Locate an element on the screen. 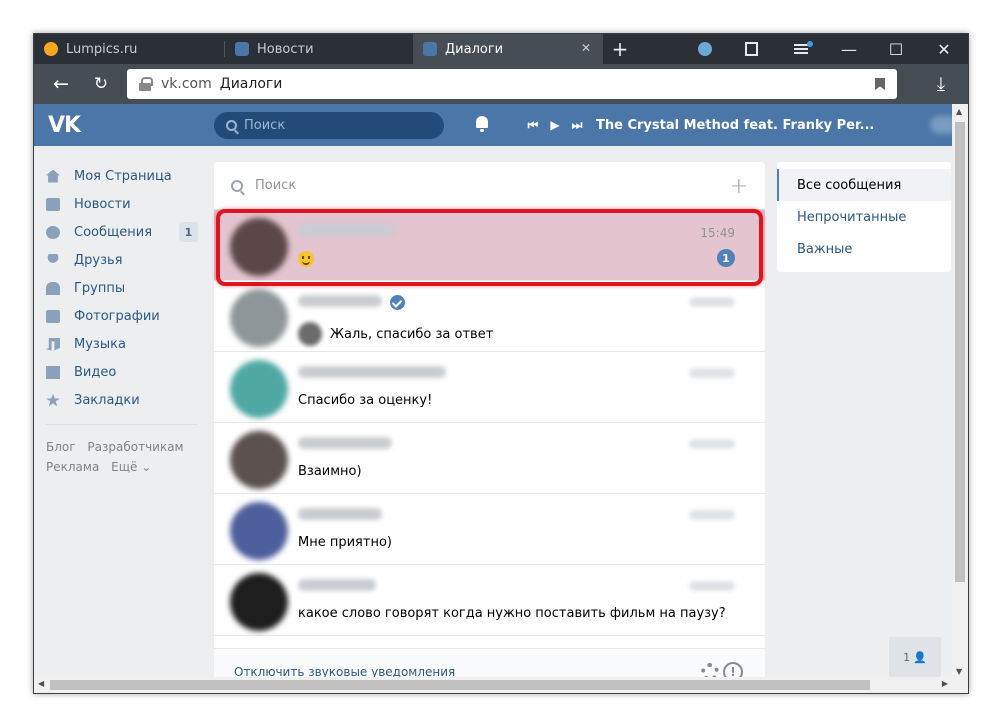 This screenshot has height=726, width=1001. weather-icon is located at coordinates (705, 49).